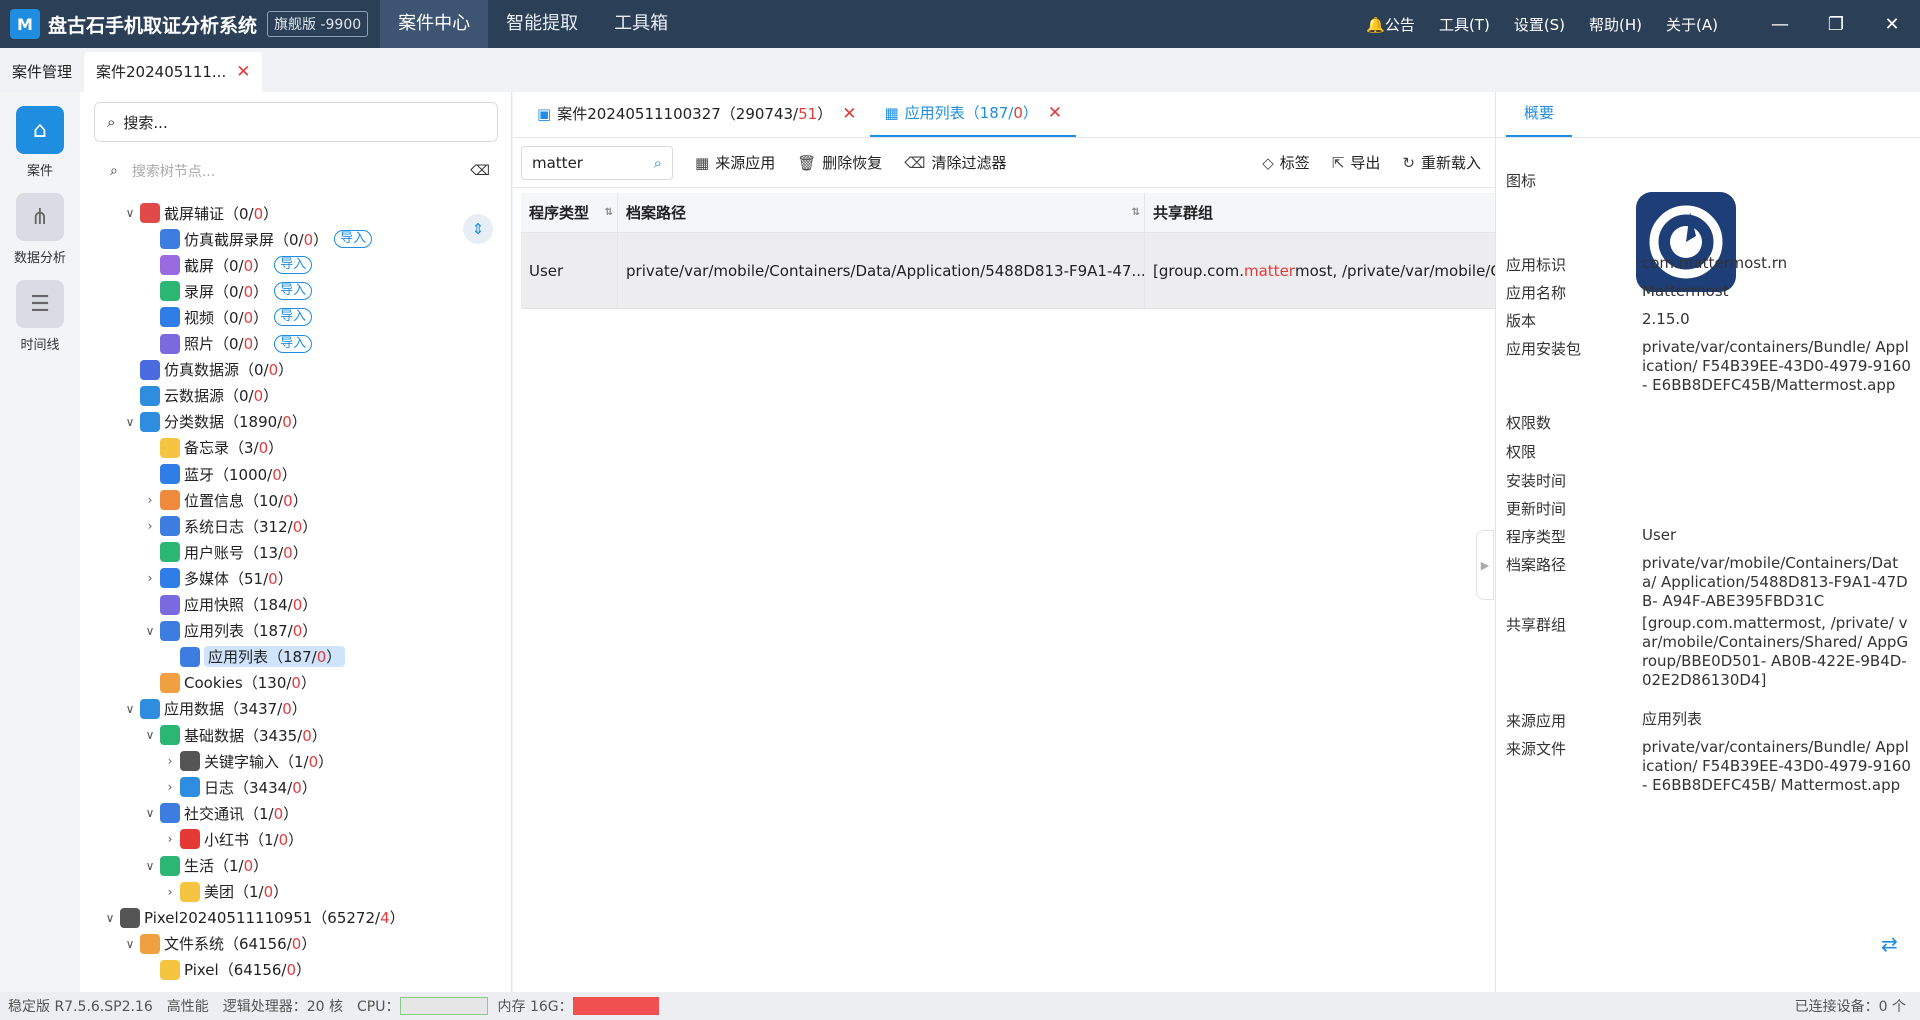  What do you see at coordinates (204, 866) in the screenshot?
I see `tree-node: ∨ 生活（1/0）` at bounding box center [204, 866].